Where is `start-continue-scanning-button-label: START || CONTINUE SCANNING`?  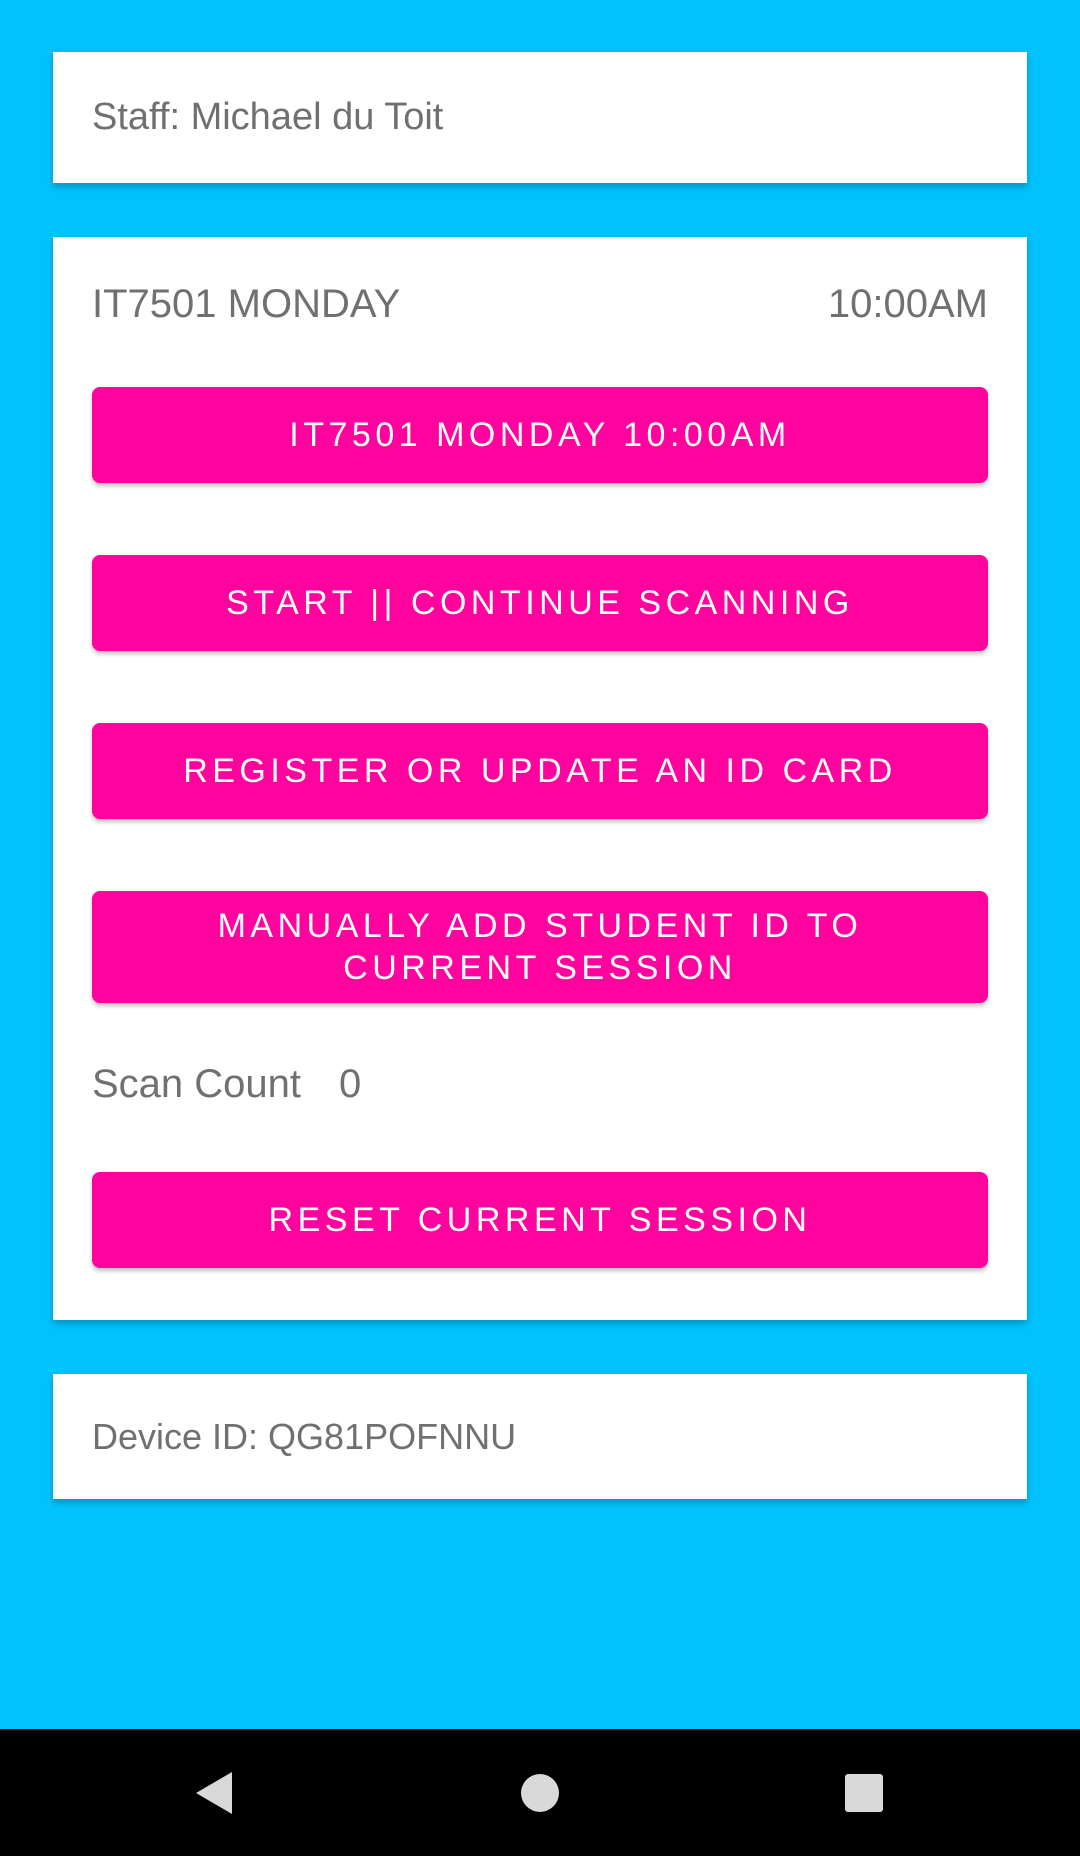 start-continue-scanning-button-label: START || CONTINUE SCANNING is located at coordinates (540, 603).